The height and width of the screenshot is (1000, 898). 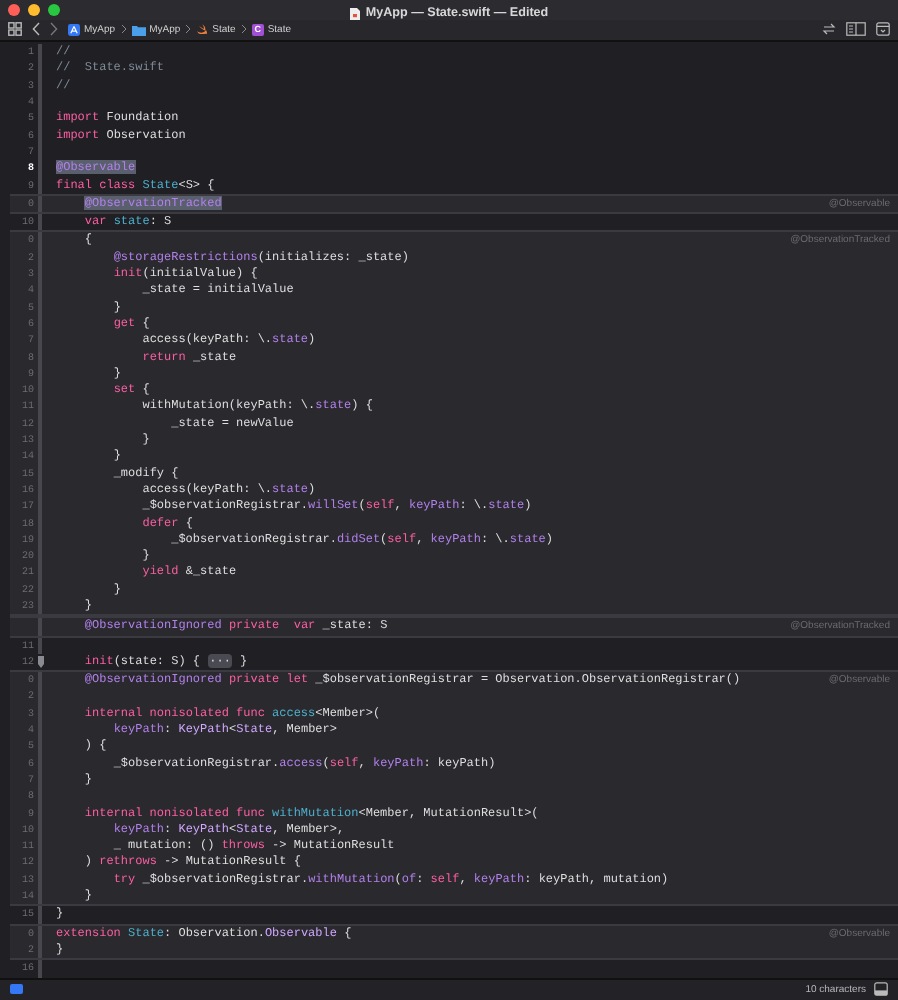 What do you see at coordinates (74, 29) in the screenshot?
I see `app-icon` at bounding box center [74, 29].